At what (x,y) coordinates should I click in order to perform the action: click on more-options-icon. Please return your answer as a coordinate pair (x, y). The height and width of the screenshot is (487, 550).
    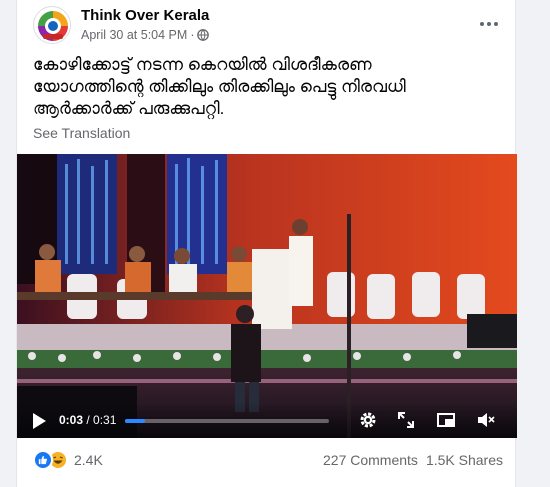
    Looking at the image, I should click on (489, 24).